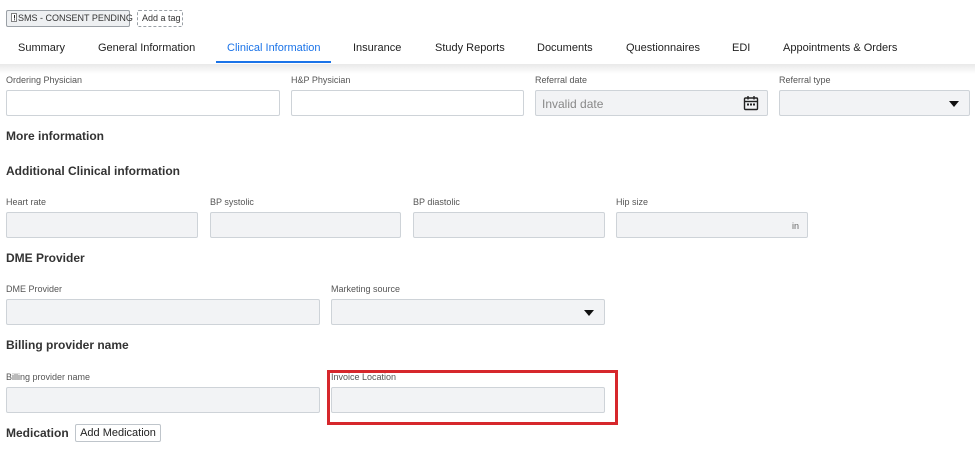 The height and width of the screenshot is (475, 975). I want to click on marketing-source-label: Marketing source, so click(366, 289).